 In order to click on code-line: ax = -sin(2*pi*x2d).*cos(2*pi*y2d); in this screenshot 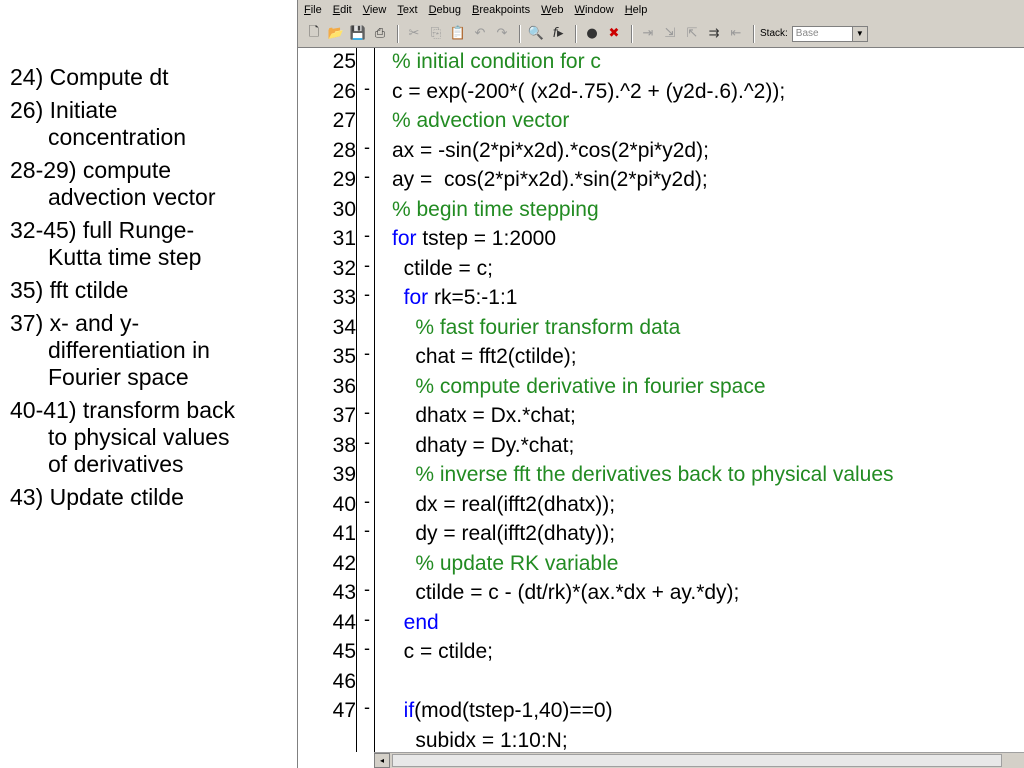, I will do `click(550, 151)`.